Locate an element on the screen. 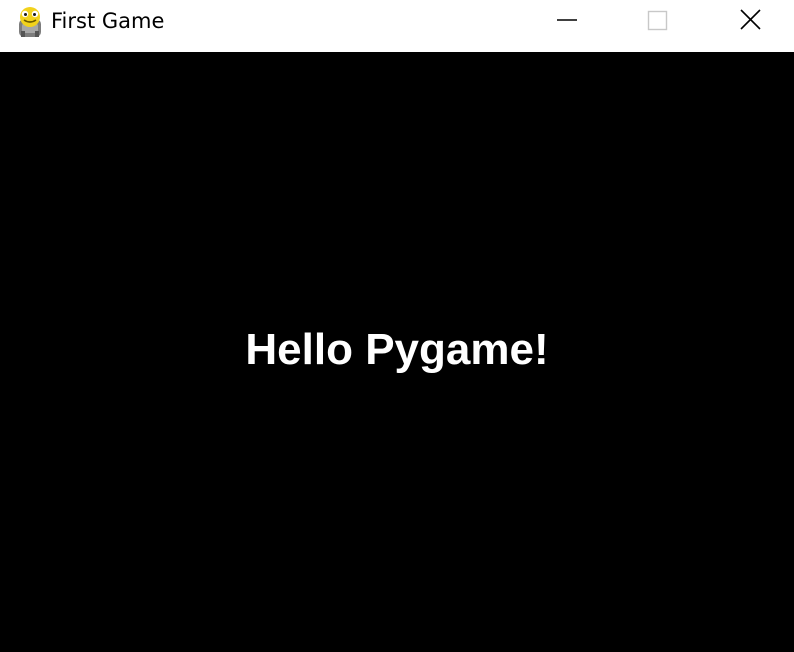 The width and height of the screenshot is (794, 652). close-icon is located at coordinates (748, 20).